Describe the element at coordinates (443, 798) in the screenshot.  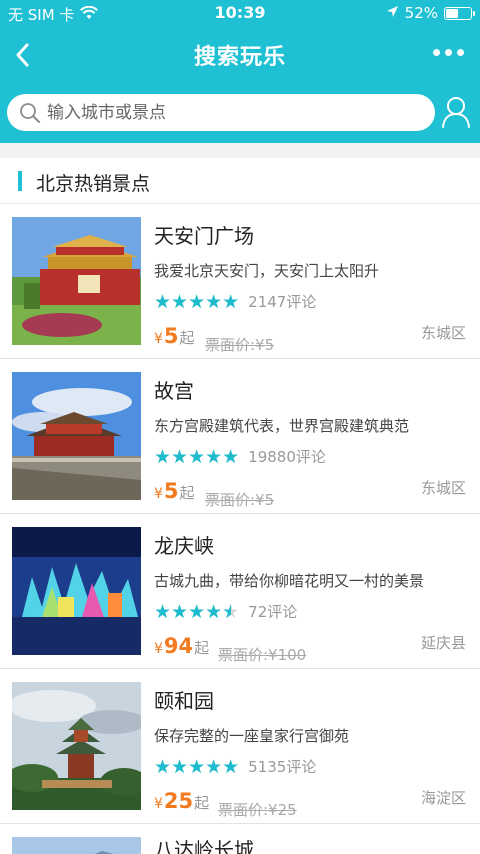
I see `district-label: 海淀区` at that location.